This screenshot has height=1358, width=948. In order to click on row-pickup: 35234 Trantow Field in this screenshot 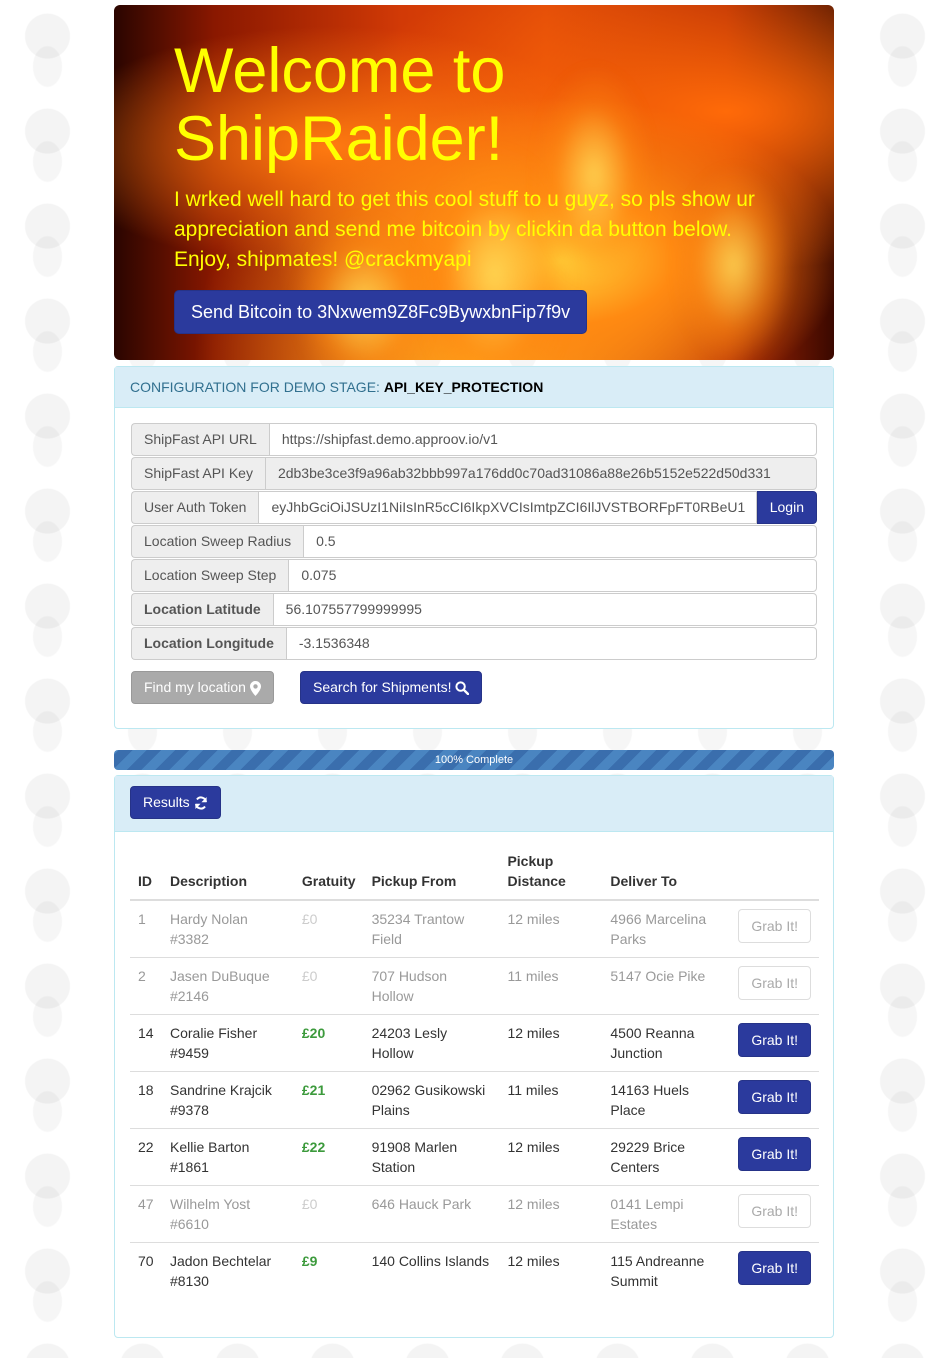, I will do `click(431, 928)`.